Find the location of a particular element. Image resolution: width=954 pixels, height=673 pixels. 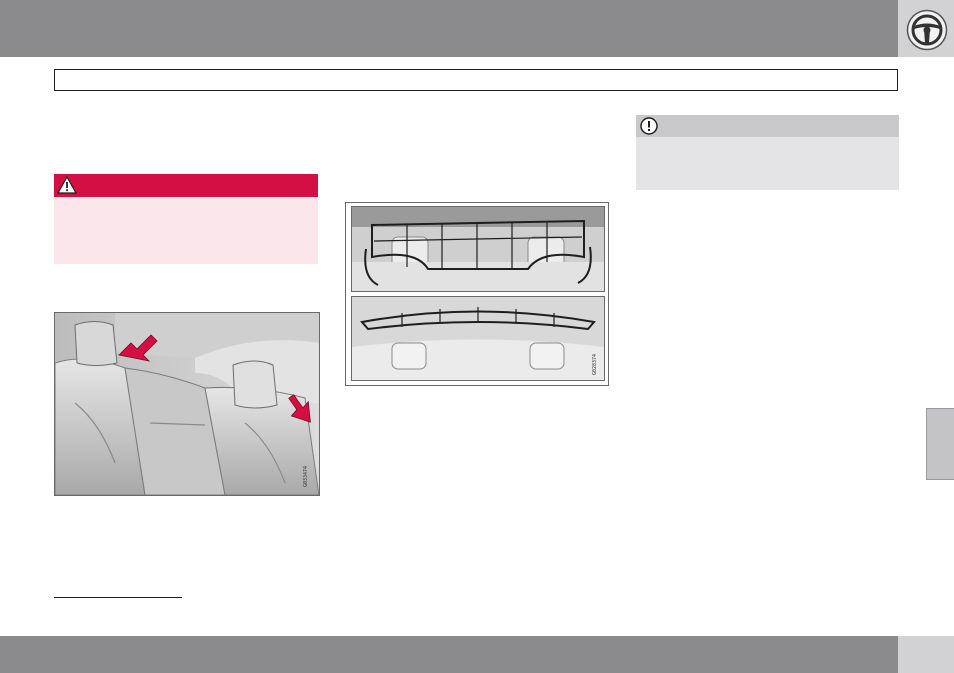

steering-wheel-icon is located at coordinates (927, 30).